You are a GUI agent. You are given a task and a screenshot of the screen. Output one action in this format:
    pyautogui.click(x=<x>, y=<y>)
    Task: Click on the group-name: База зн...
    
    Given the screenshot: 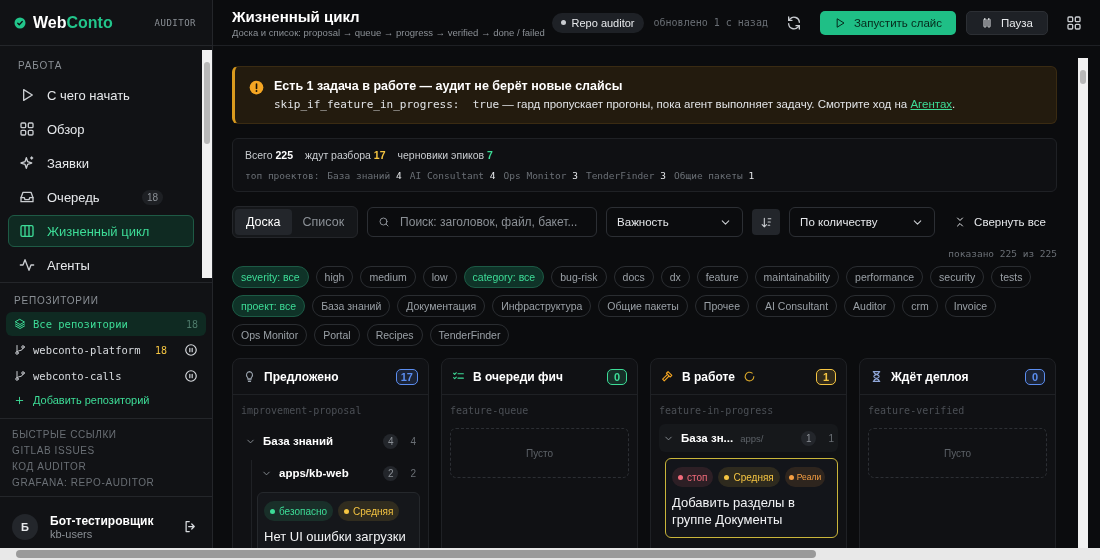 What is the action you would take?
    pyautogui.click(x=707, y=438)
    